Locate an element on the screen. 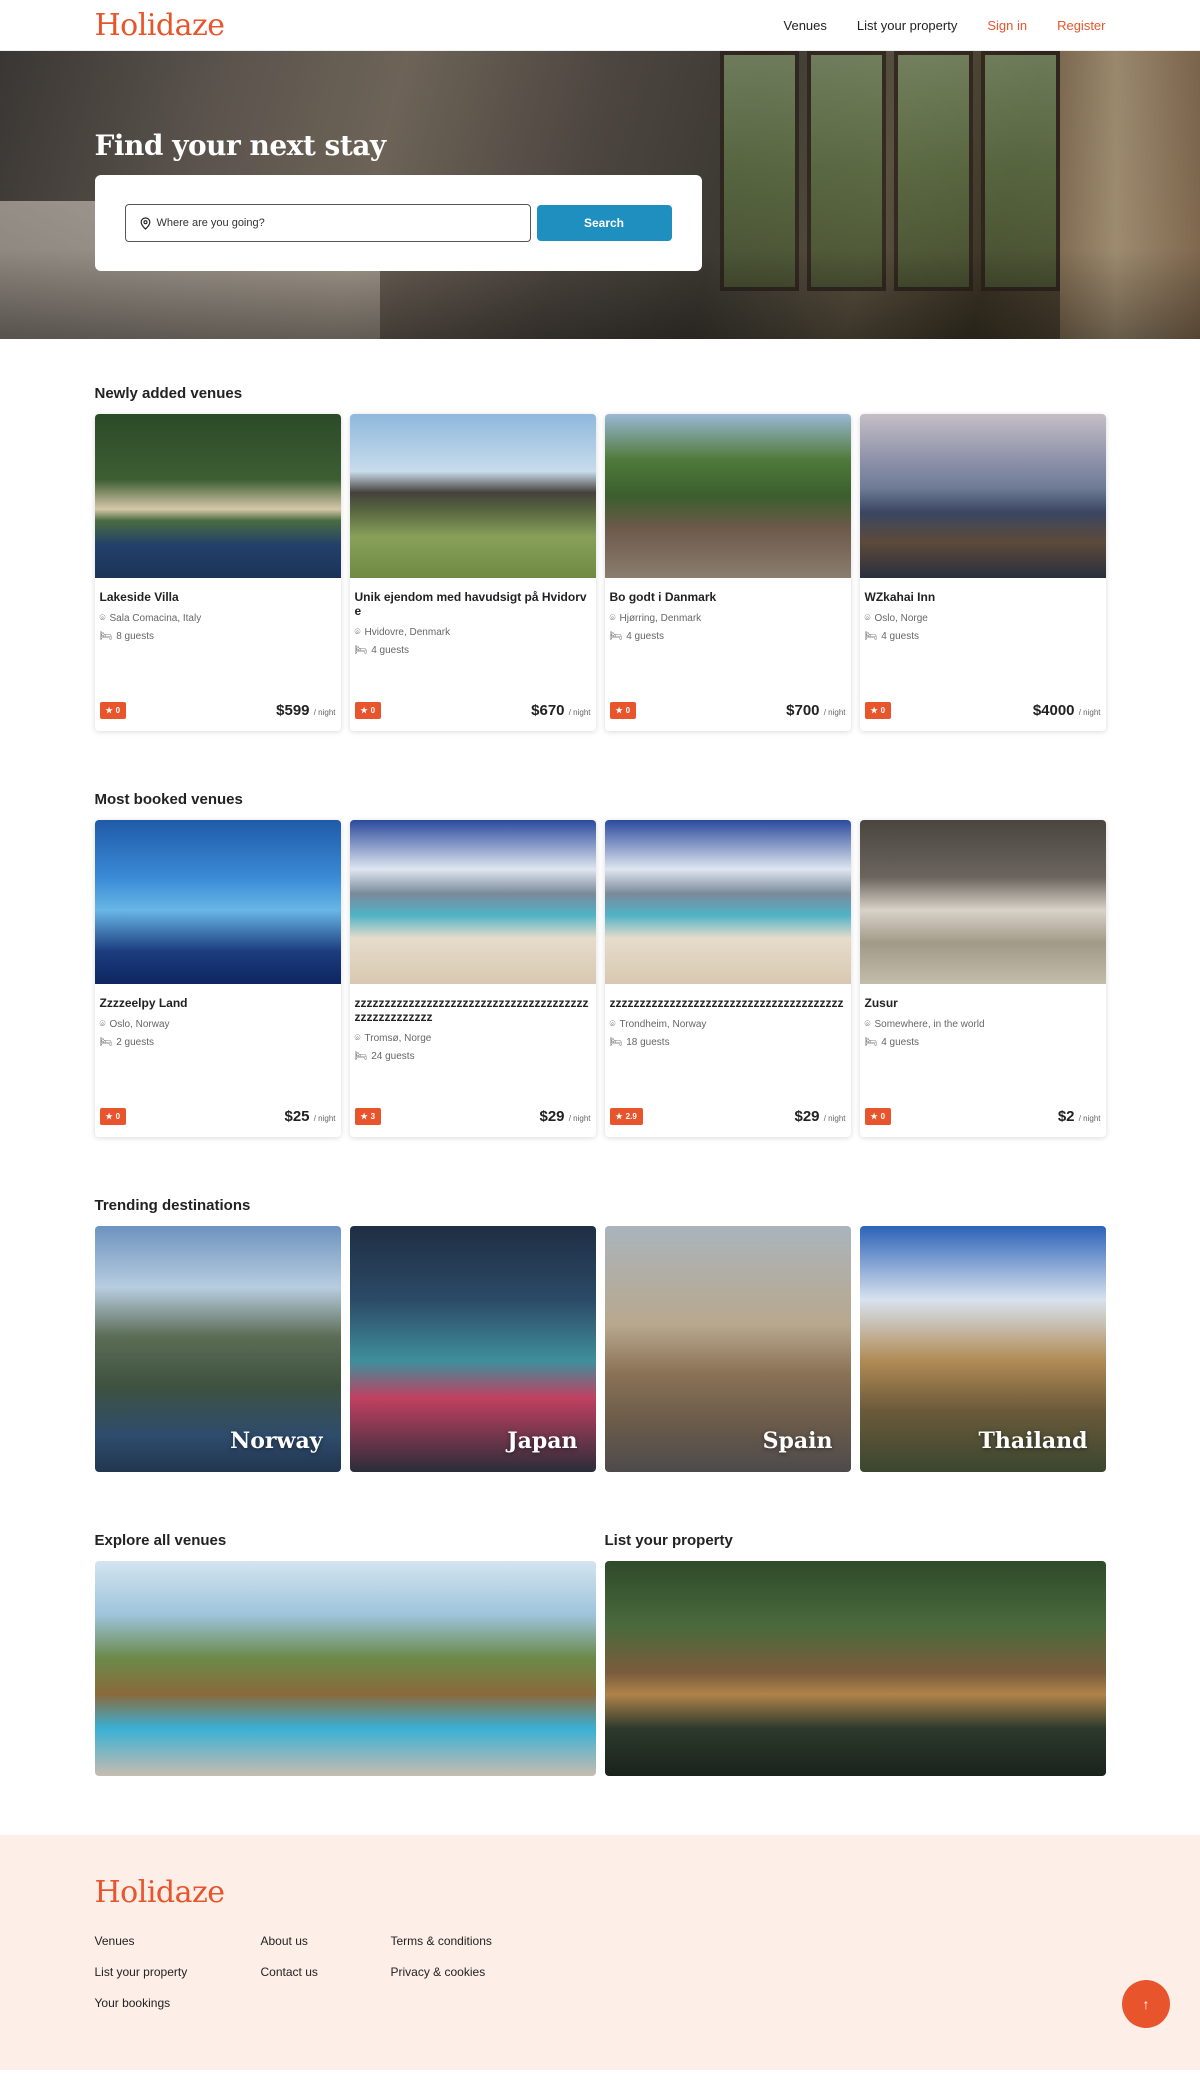 Image resolution: width=1200 pixels, height=2085 pixels. venue-title: zzzzzzzzzzzzzzzzzzzzzzzzzzzzzzzzzzzzzzz is located at coordinates (726, 1003).